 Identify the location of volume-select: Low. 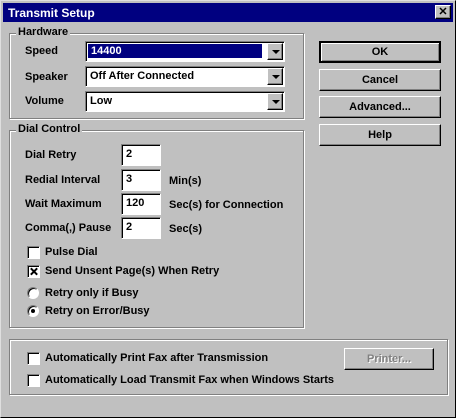
(185, 101).